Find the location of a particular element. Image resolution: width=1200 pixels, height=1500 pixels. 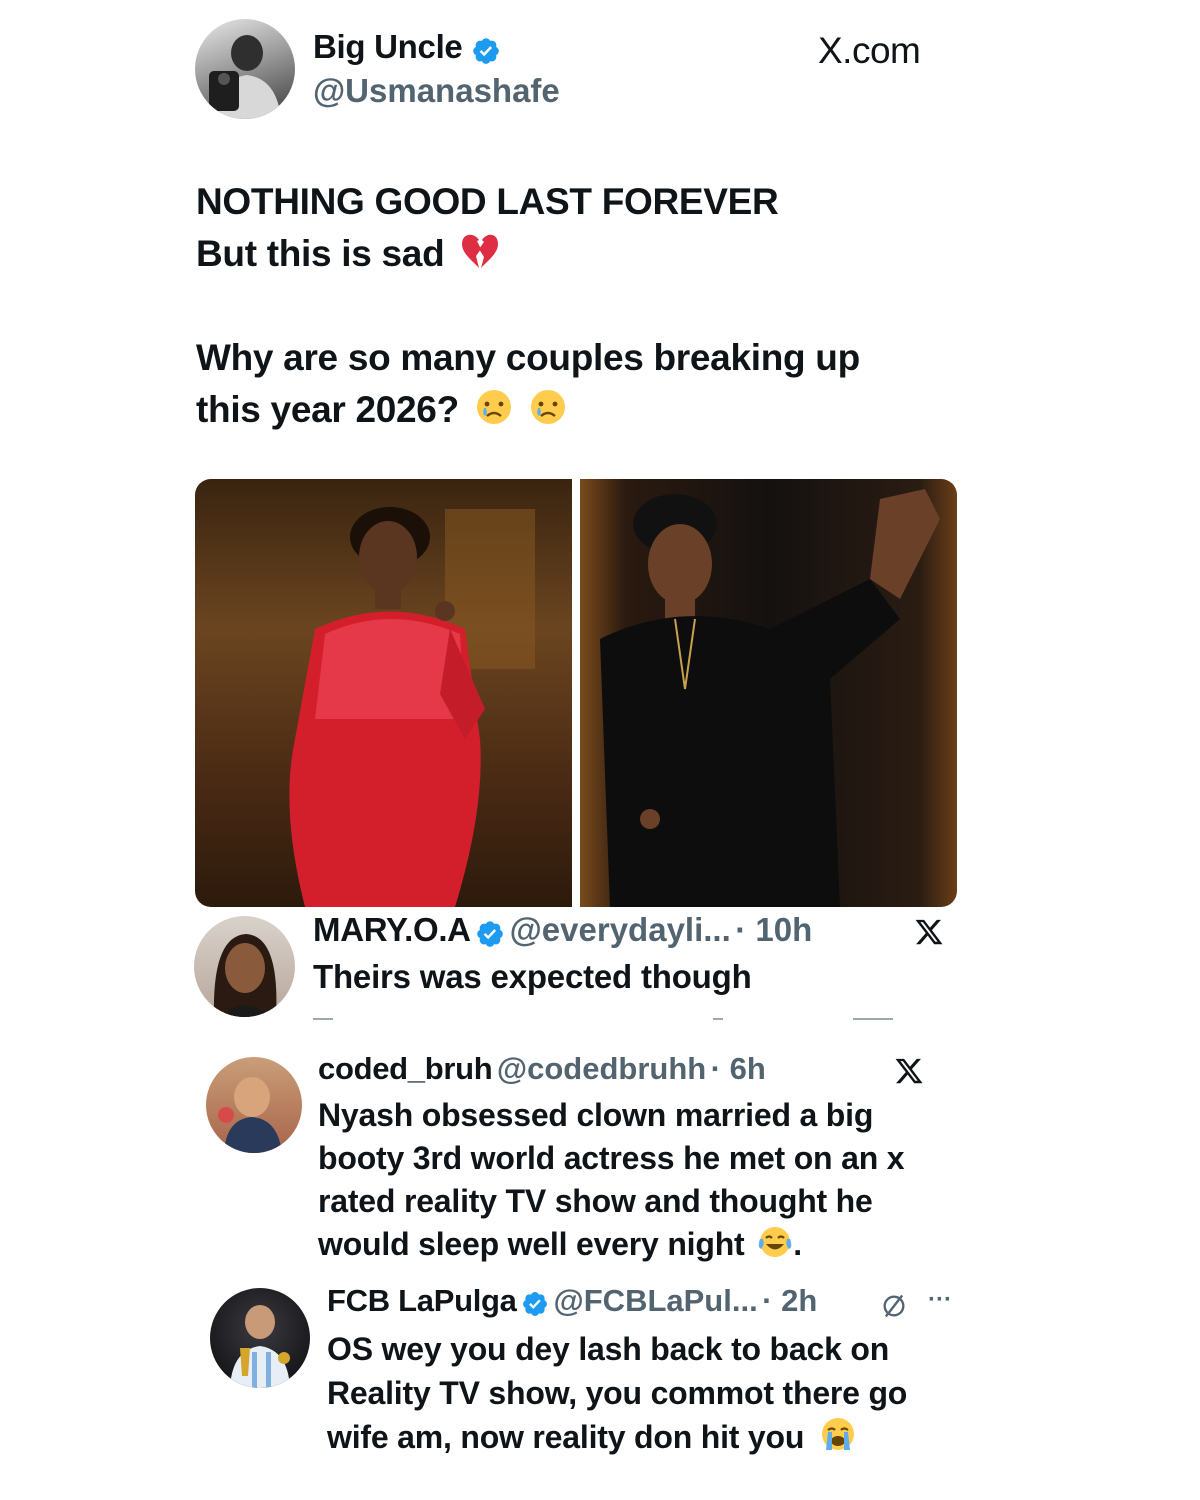

reply-text-line: wife am, now reality don hit you is located at coordinates (647, 1437).